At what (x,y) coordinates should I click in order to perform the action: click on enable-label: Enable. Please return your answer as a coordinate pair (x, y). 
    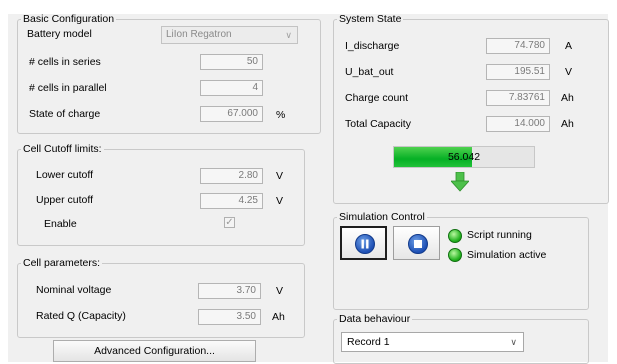
    Looking at the image, I should click on (60, 224).